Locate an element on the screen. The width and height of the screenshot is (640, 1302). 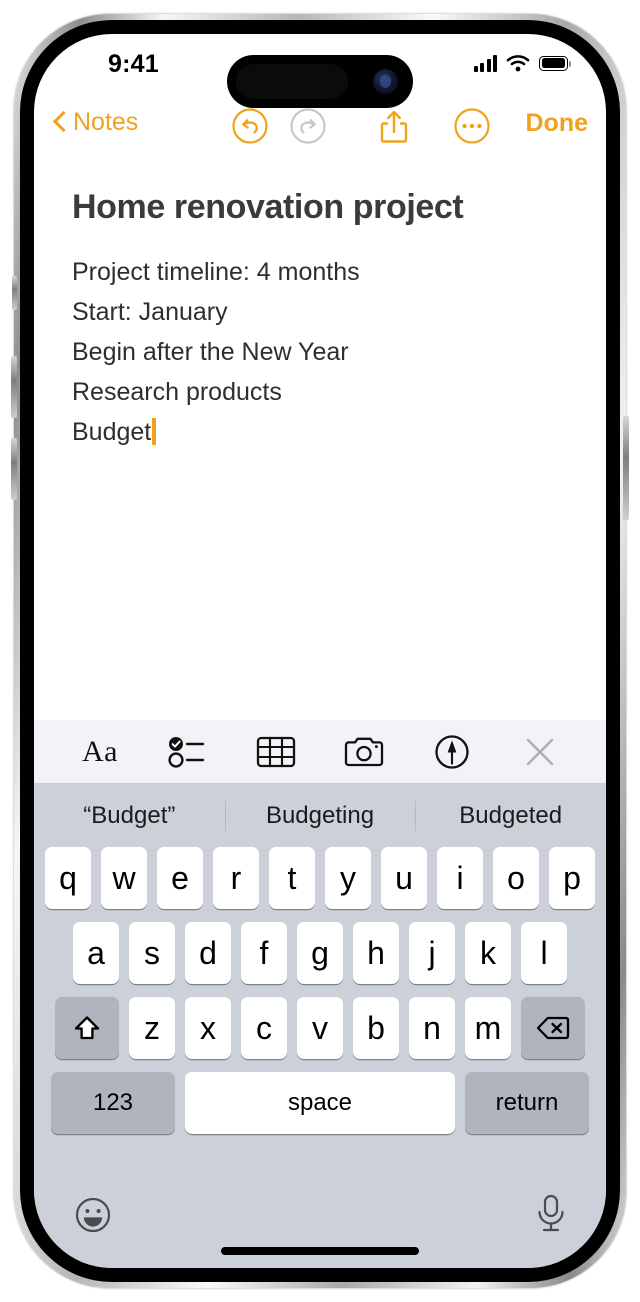
key-k: k is located at coordinates (488, 953).